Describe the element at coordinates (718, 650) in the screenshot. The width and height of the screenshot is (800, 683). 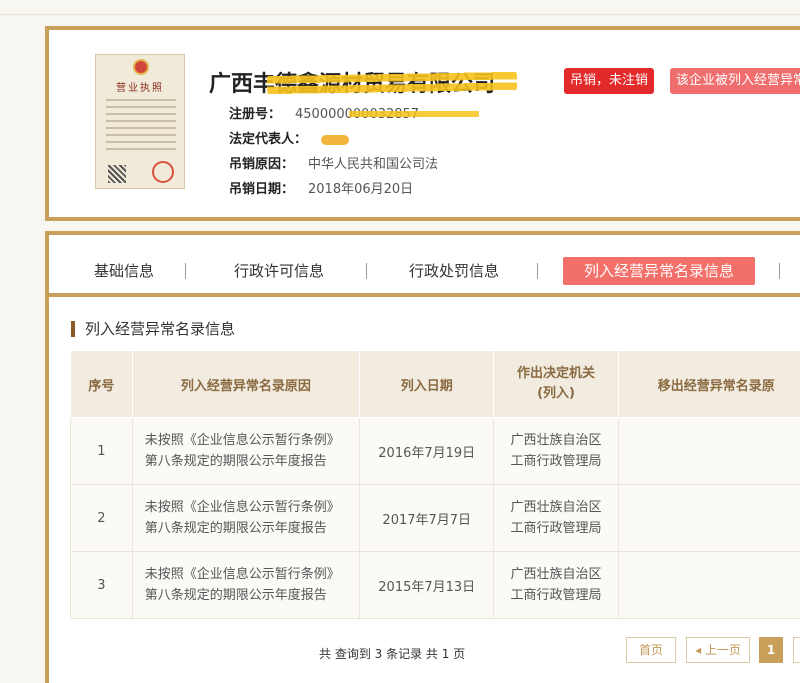
I see `prev-page-button: ◂ 上一页` at that location.